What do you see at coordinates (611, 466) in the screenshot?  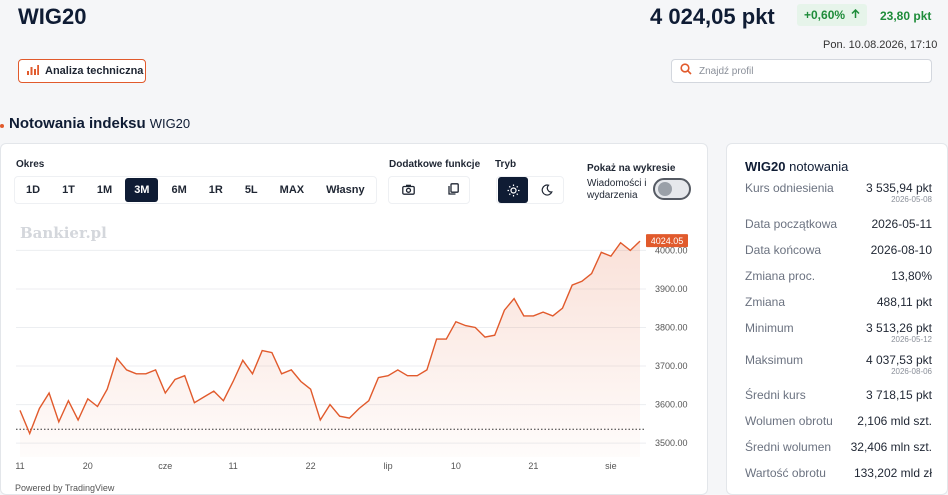 I see `x-tick-label: sie` at bounding box center [611, 466].